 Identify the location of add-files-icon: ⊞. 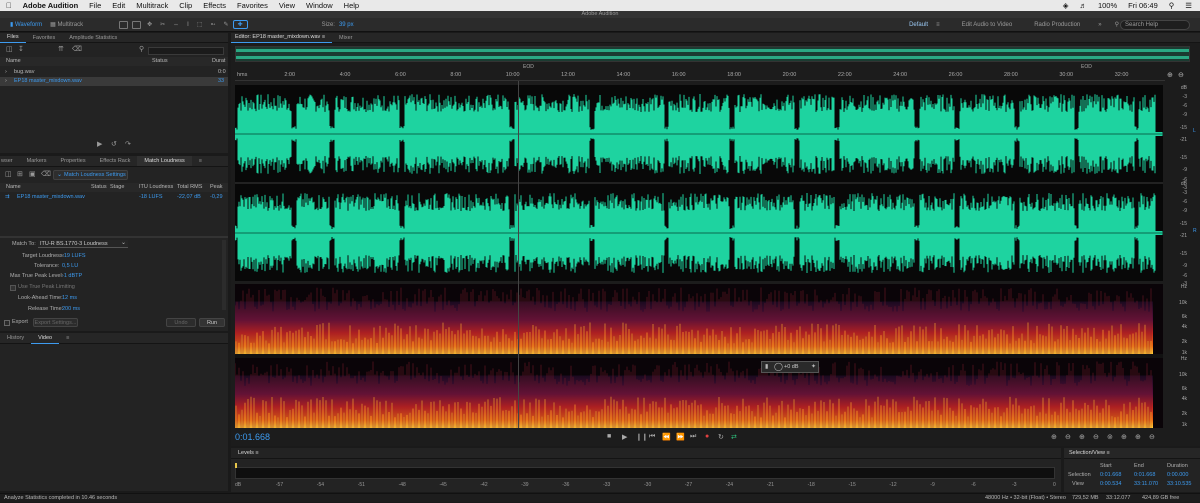
(20, 174).